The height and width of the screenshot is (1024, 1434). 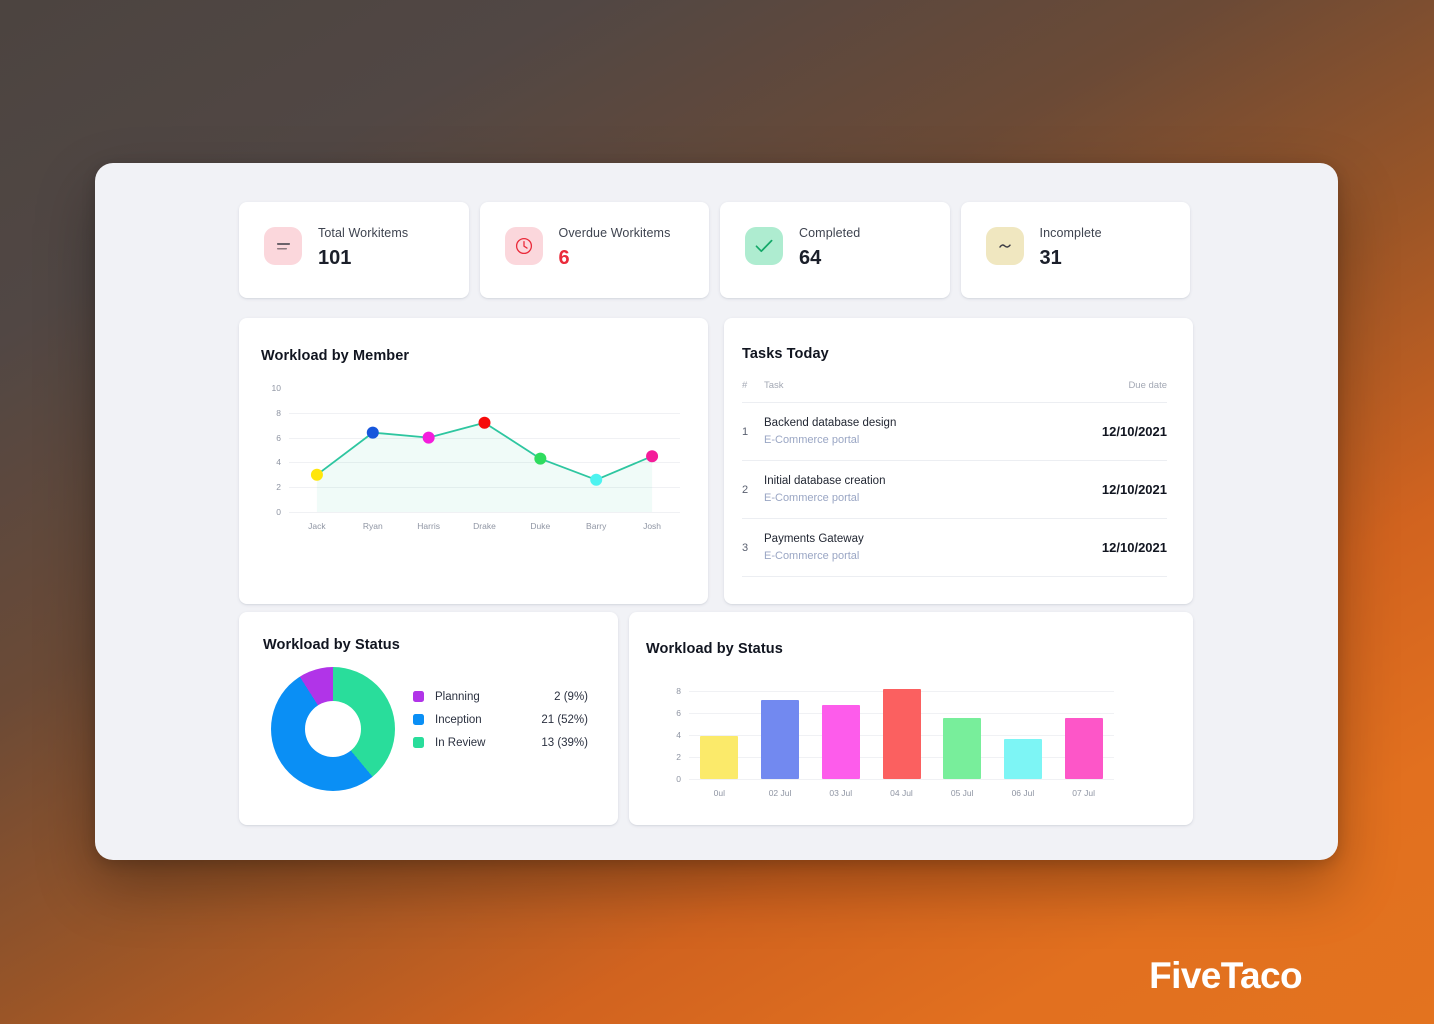 I want to click on task-cell: Backend database design E-Commerce portal, so click(x=899, y=431).